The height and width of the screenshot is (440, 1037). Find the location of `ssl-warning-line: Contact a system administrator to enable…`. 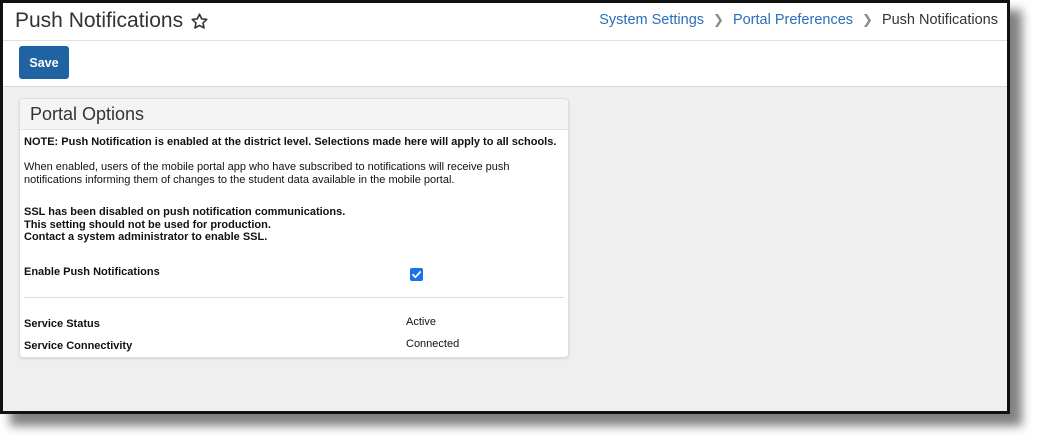

ssl-warning-line: Contact a system administrator to enable… is located at coordinates (146, 237).